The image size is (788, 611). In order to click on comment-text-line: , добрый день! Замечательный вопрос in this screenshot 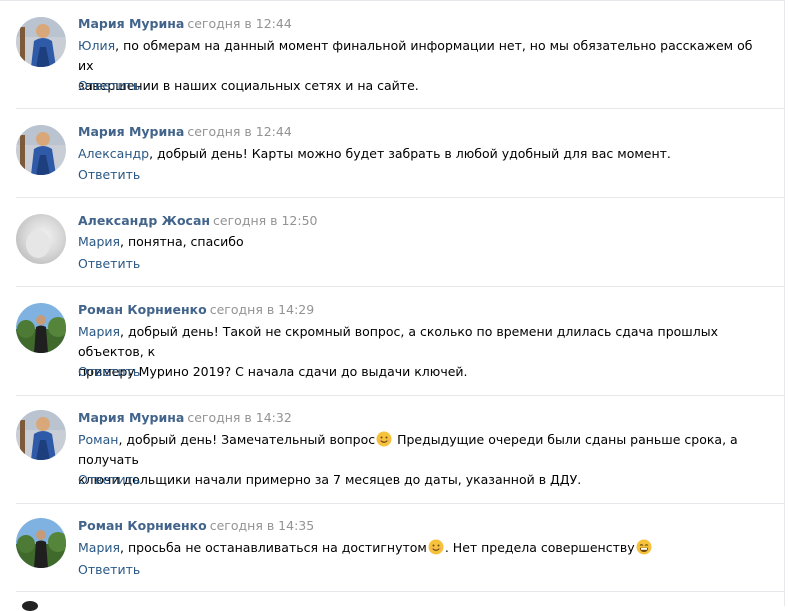, I will do `click(247, 439)`.